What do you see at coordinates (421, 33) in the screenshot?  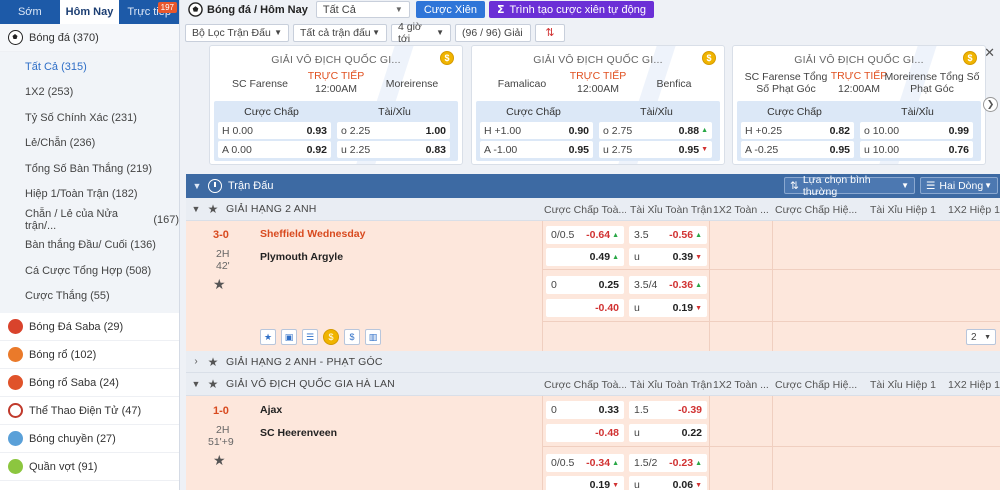 I see `hours-select: 4 giờ tới ▼` at bounding box center [421, 33].